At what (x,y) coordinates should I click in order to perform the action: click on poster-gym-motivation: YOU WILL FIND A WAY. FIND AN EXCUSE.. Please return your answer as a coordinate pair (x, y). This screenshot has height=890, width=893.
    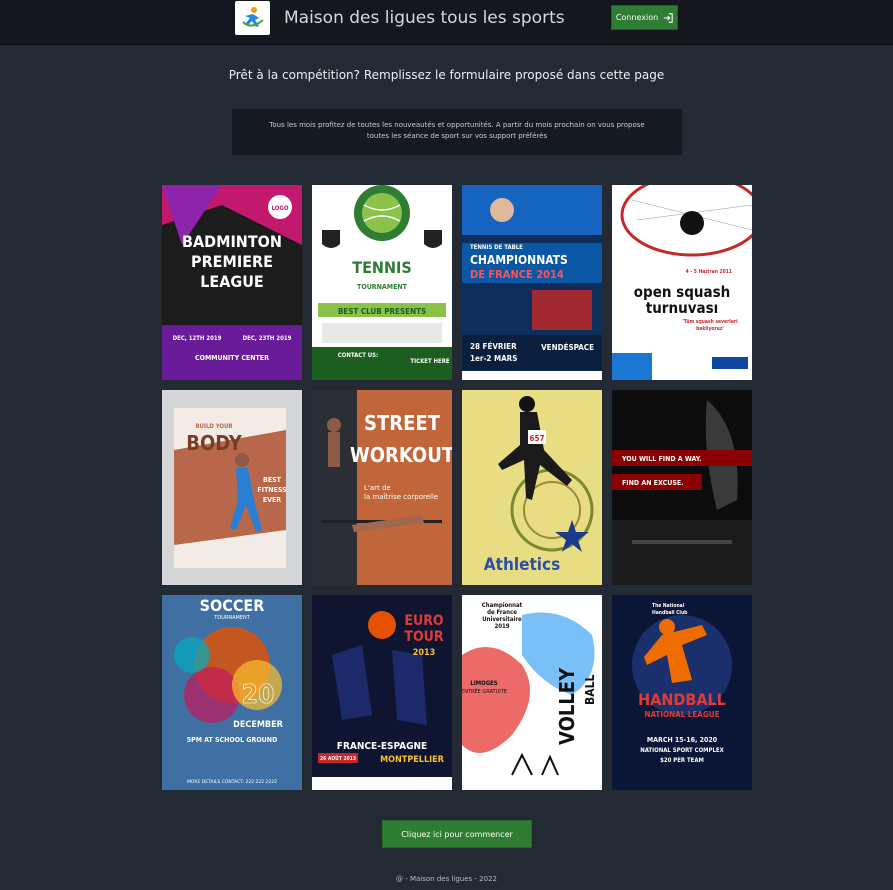
    Looking at the image, I should click on (682, 487).